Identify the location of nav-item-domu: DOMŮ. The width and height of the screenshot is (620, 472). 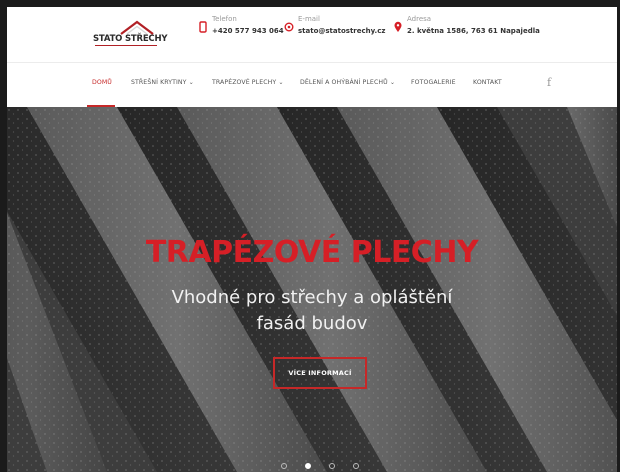
(102, 82).